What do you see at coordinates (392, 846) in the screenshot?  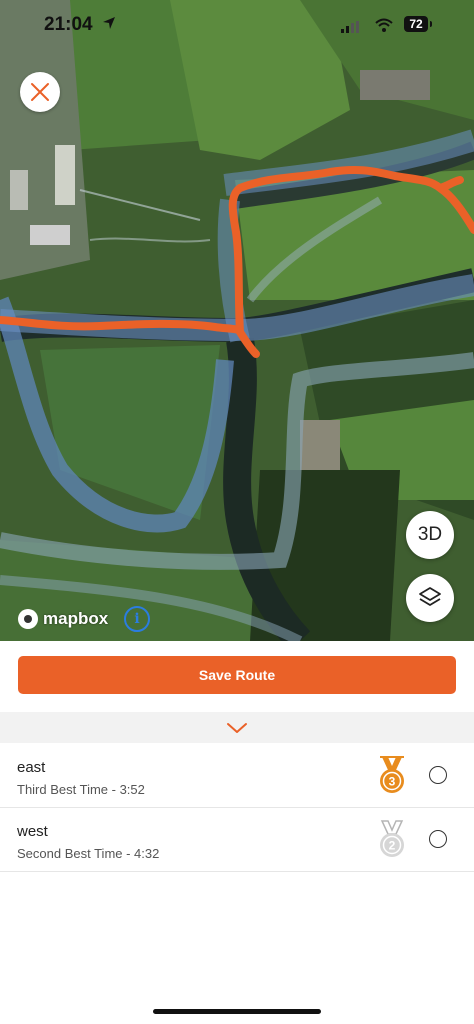 I see `medal-number: 2` at bounding box center [392, 846].